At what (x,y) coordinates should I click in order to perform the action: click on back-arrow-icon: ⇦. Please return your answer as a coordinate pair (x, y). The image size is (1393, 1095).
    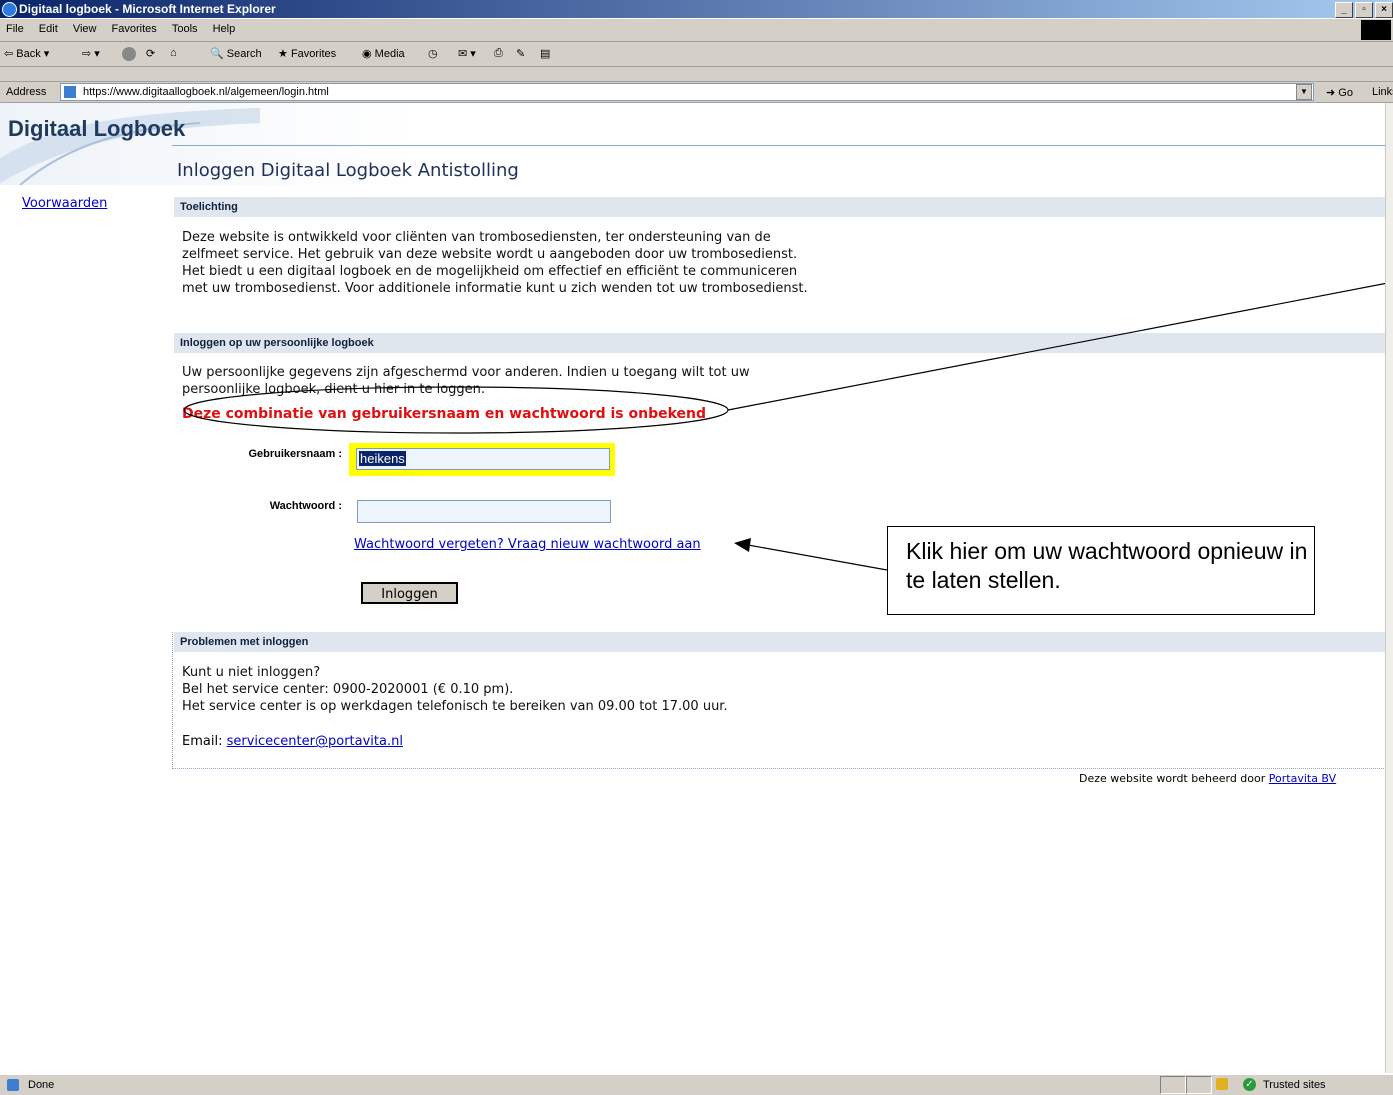
    Looking at the image, I should click on (9, 54).